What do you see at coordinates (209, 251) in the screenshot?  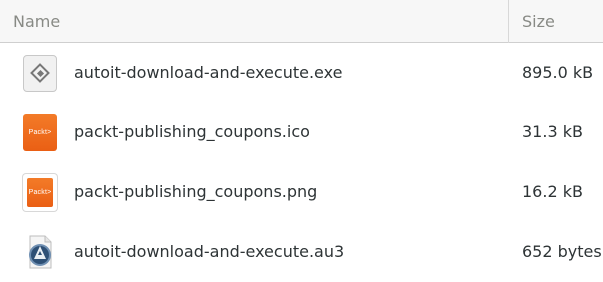 I see `file-name: autoit-download-and-execute.au3` at bounding box center [209, 251].